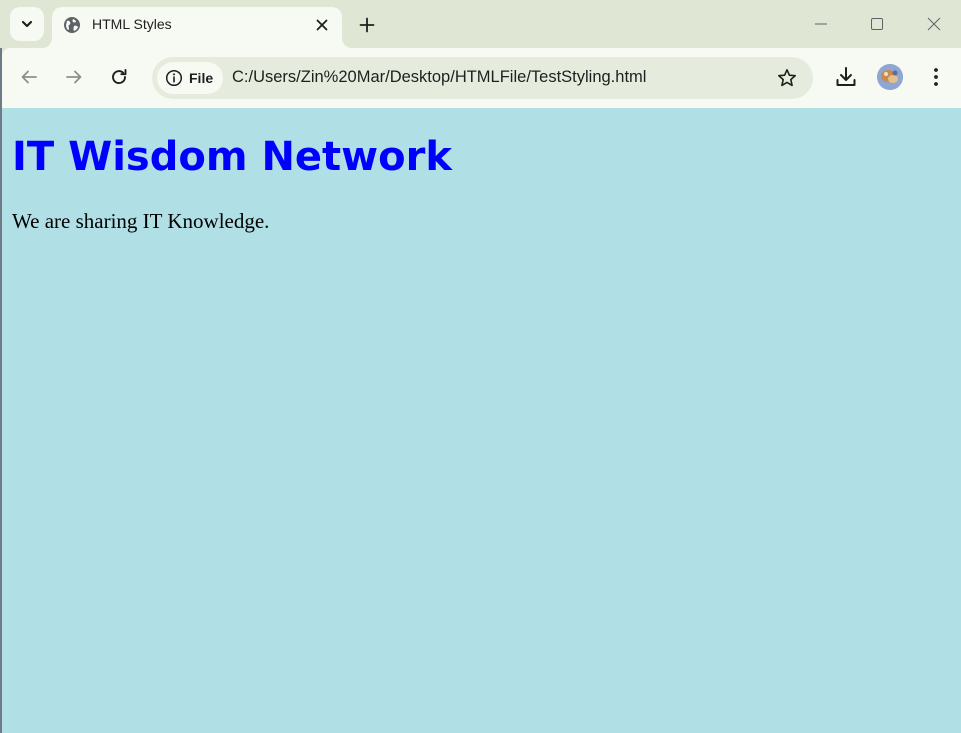  I want to click on reload-button, so click(119, 77).